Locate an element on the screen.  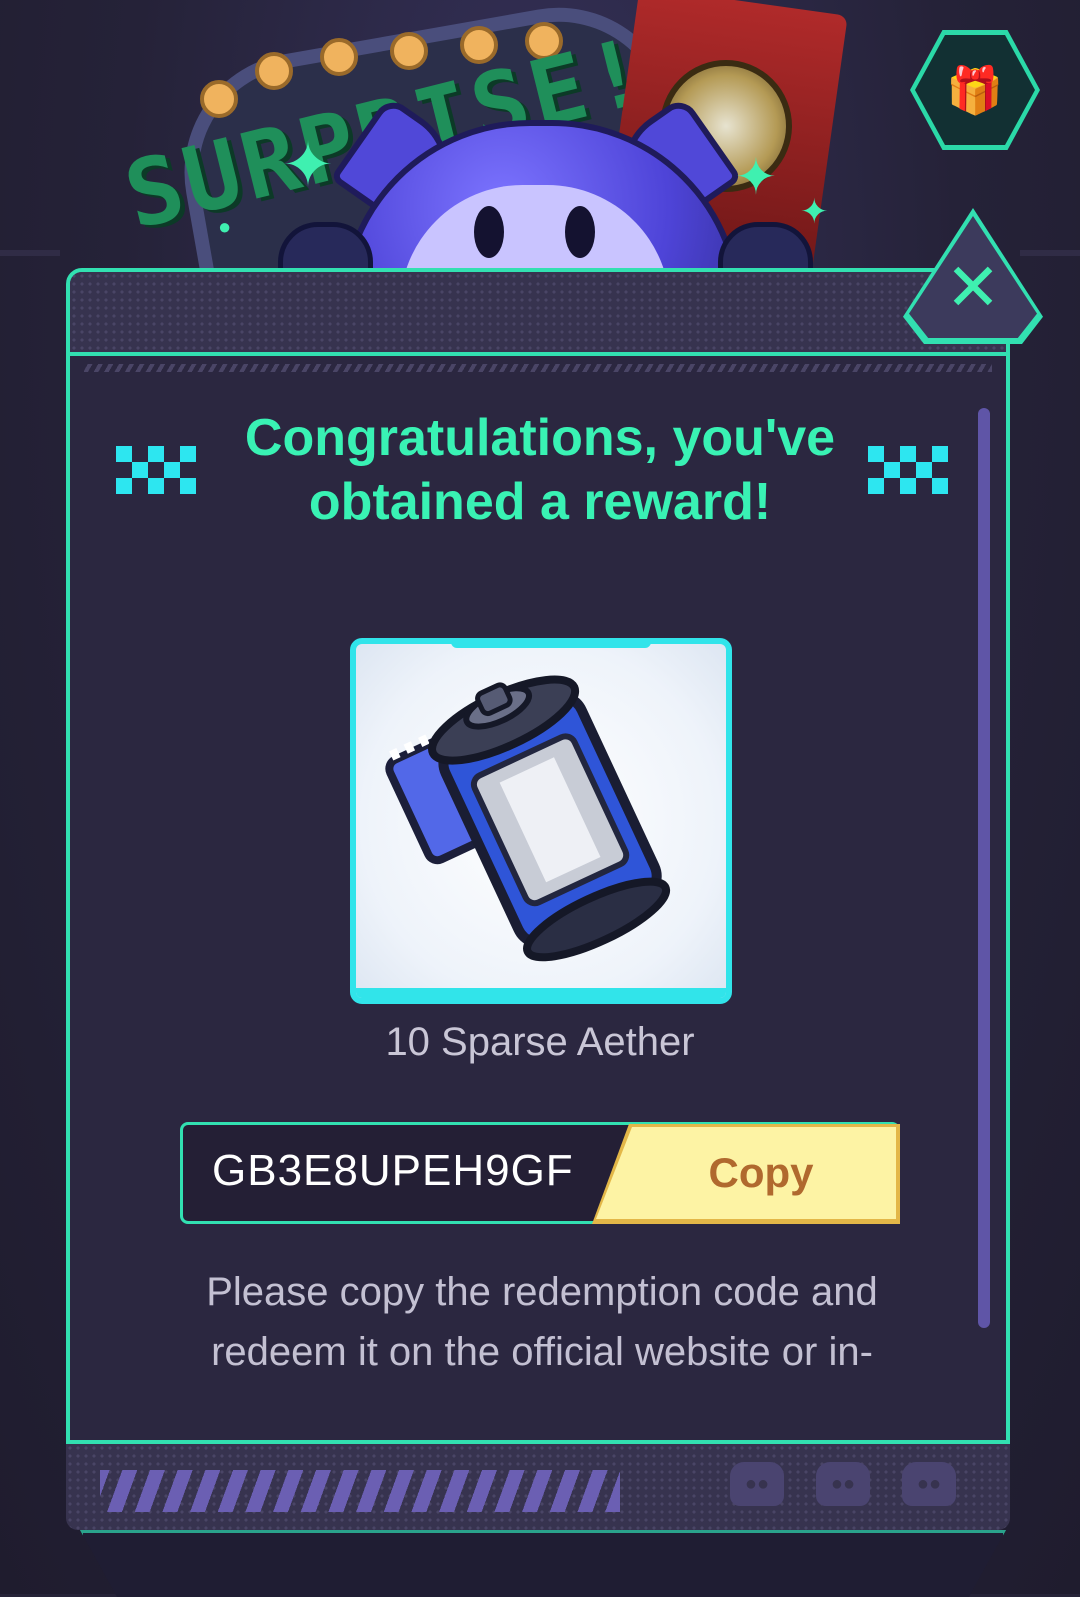
footer-stripes is located at coordinates (360, 1491).